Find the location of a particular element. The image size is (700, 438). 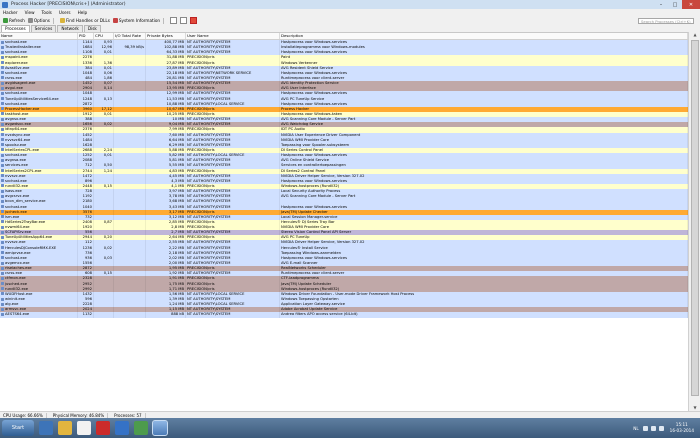

process-name: TrustedInstaller.exe is located at coordinates (23, 47).